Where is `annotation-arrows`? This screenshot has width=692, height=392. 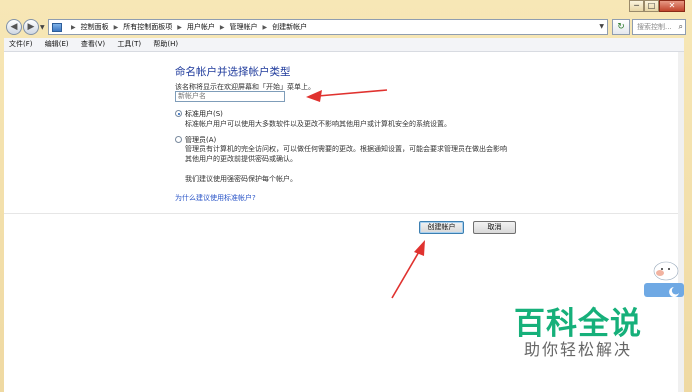 annotation-arrows is located at coordinates (365, 194).